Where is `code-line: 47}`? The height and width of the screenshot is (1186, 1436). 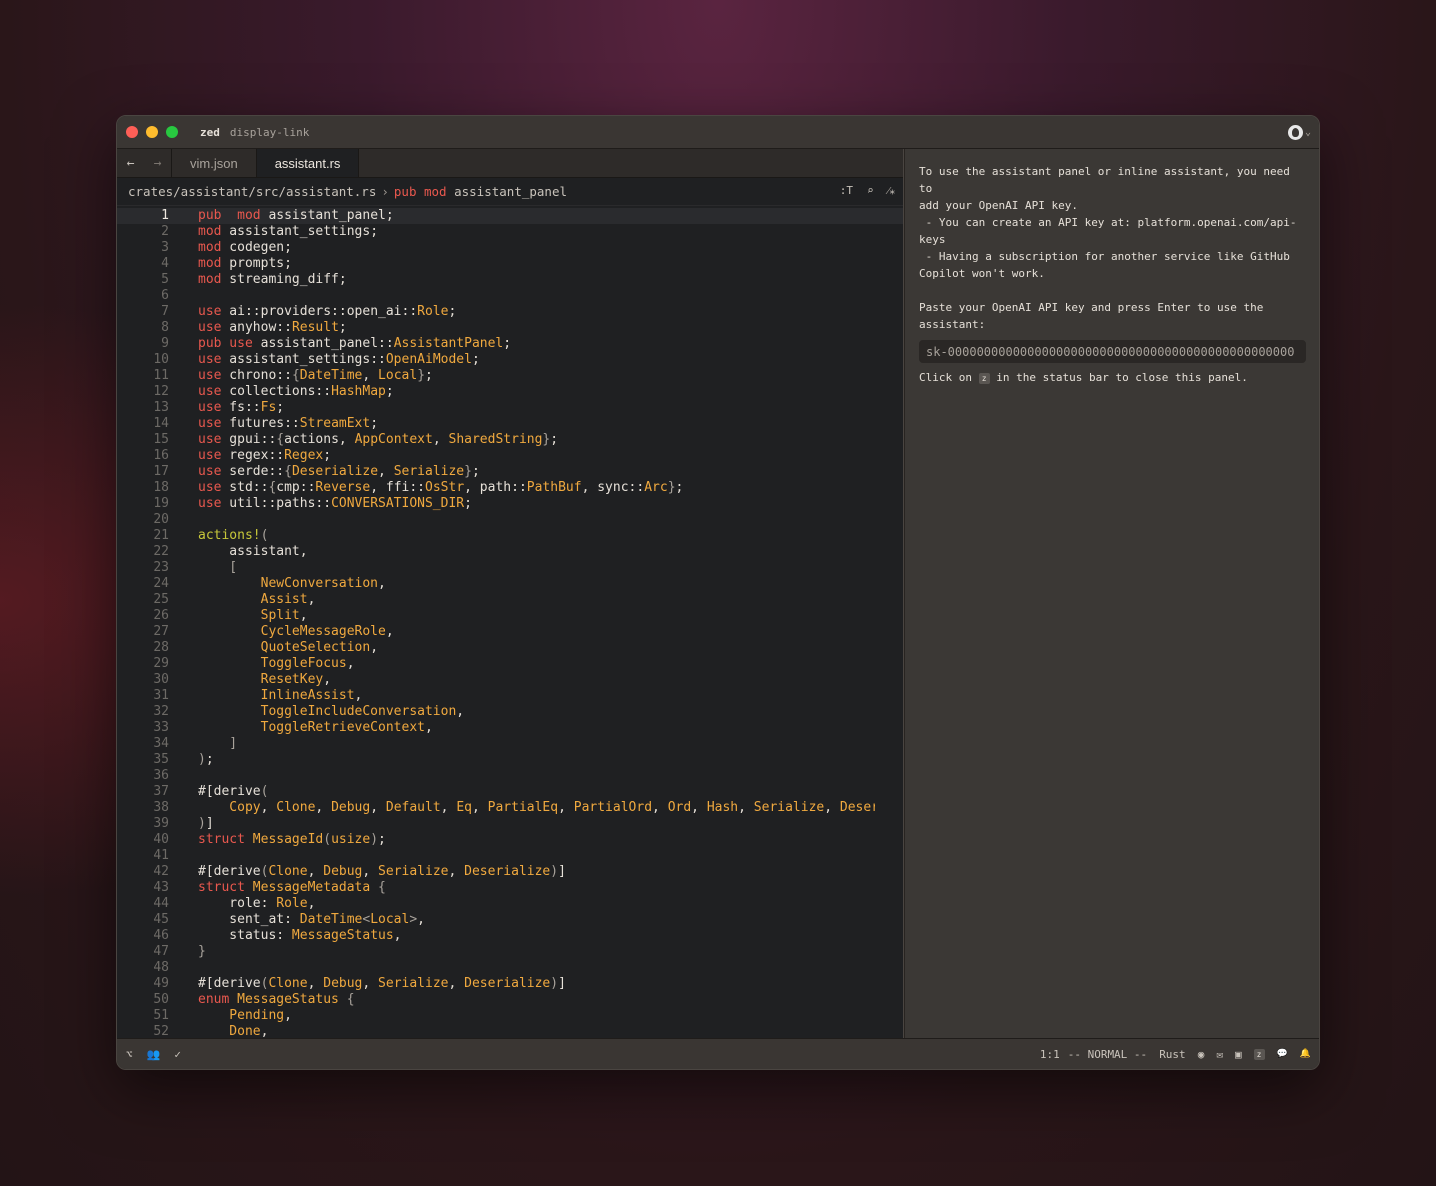 code-line: 47} is located at coordinates (510, 952).